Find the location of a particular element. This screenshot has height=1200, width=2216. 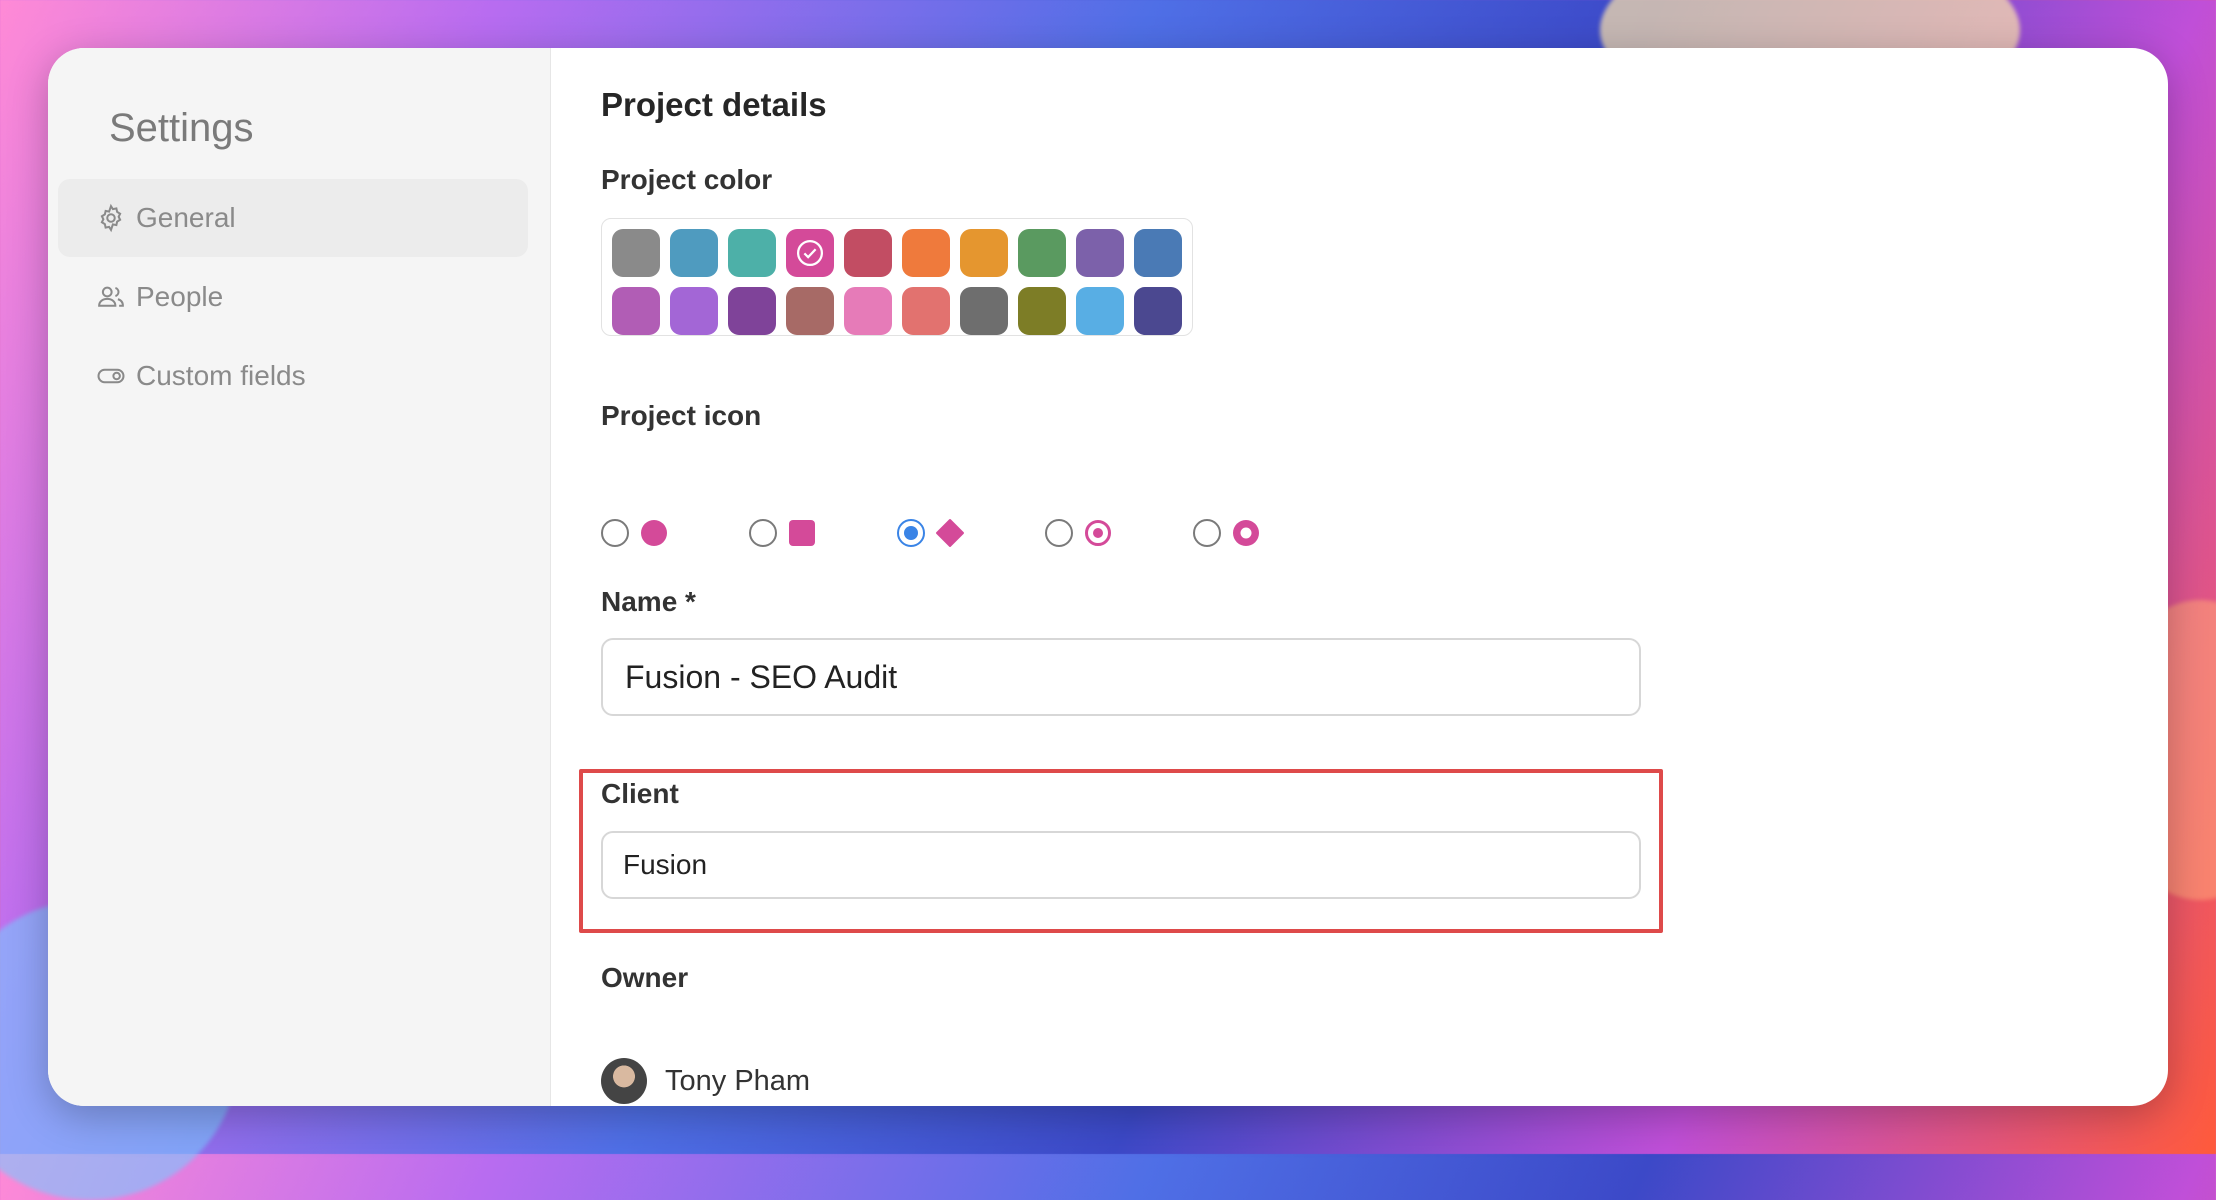

toggle-icon is located at coordinates (111, 376).